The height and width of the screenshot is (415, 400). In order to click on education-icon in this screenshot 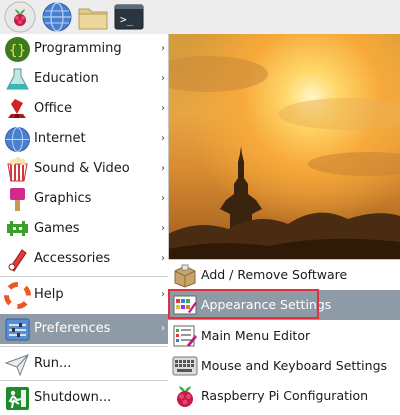, I will do `click(17, 79)`.